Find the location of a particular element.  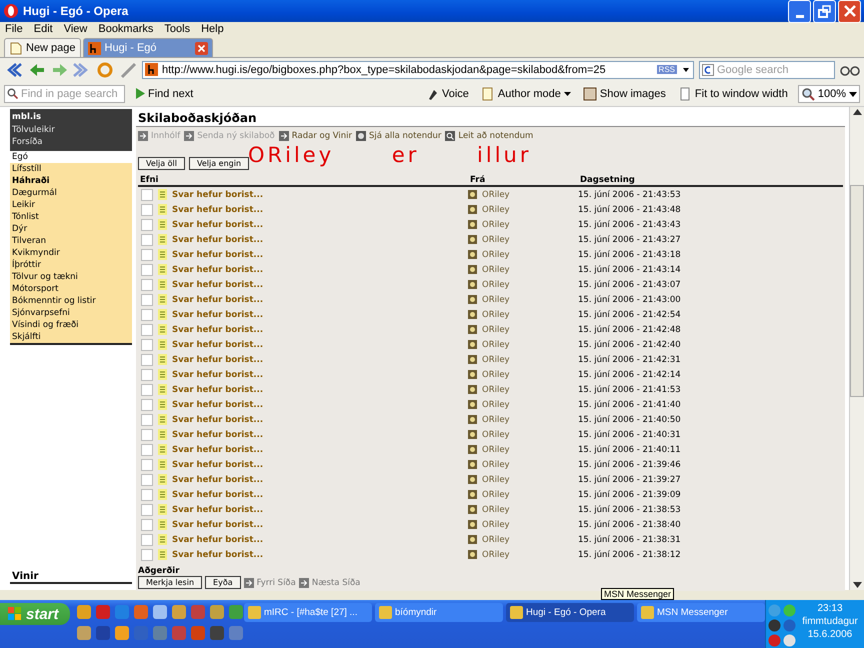

scroll-thumb is located at coordinates (857, 291).